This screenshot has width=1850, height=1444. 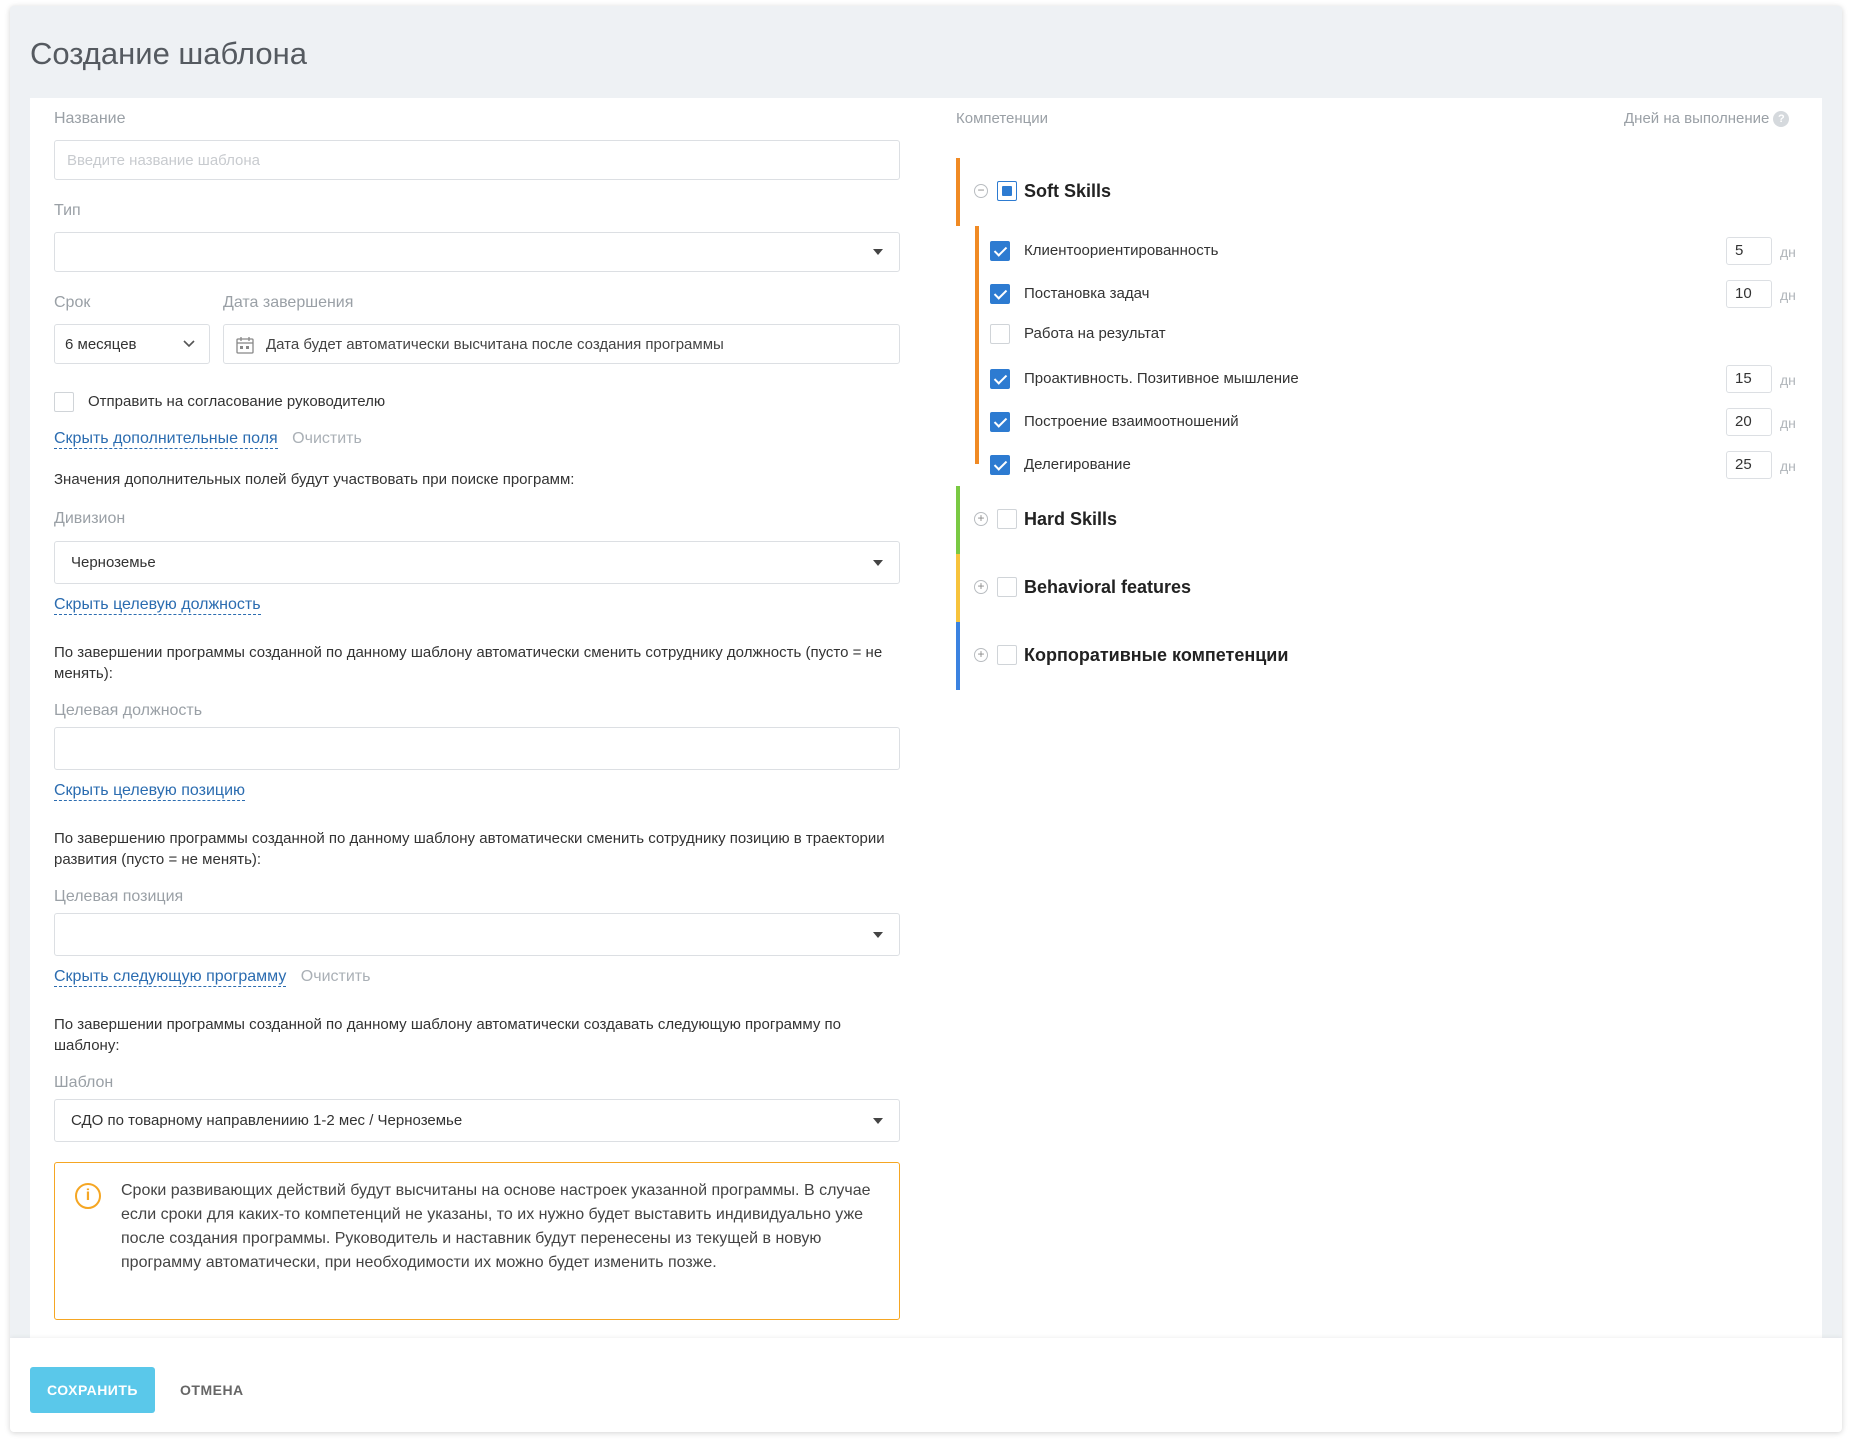 I want to click on approve-checkbox-label: Отправить на согласование руководителю, so click(x=237, y=401).